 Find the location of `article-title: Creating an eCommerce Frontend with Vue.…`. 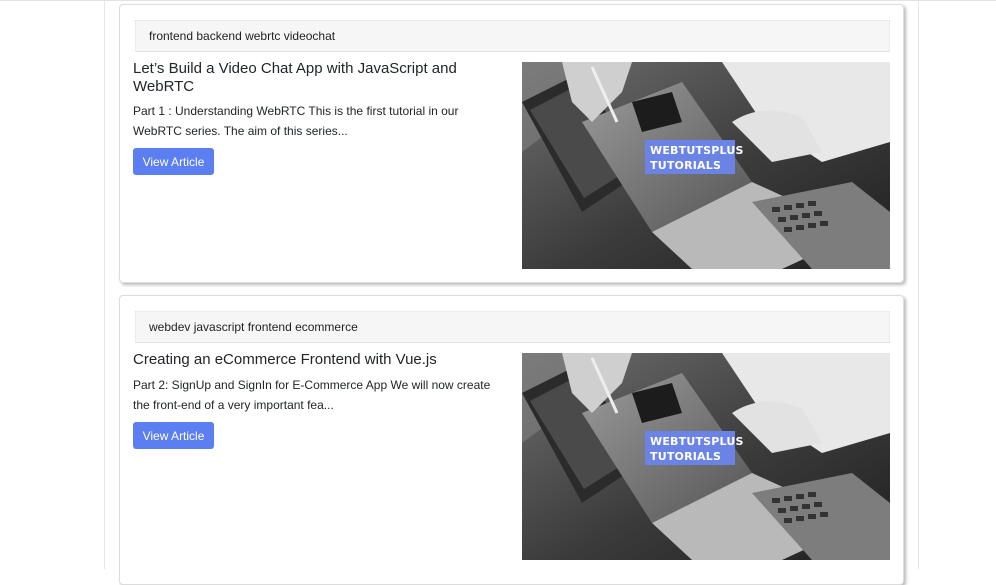

article-title: Creating an eCommerce Frontend with Vue.… is located at coordinates (285, 359).